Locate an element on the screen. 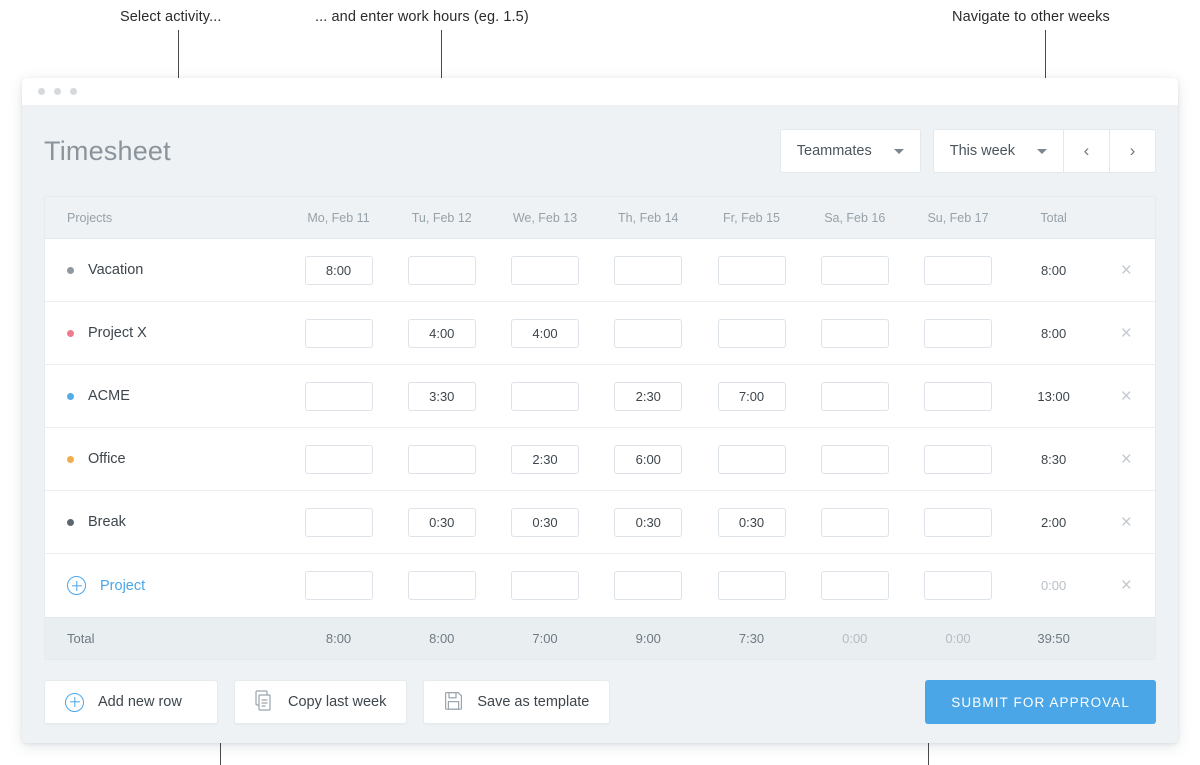 The height and width of the screenshot is (765, 1200). project-cell: Project X is located at coordinates (166, 333).